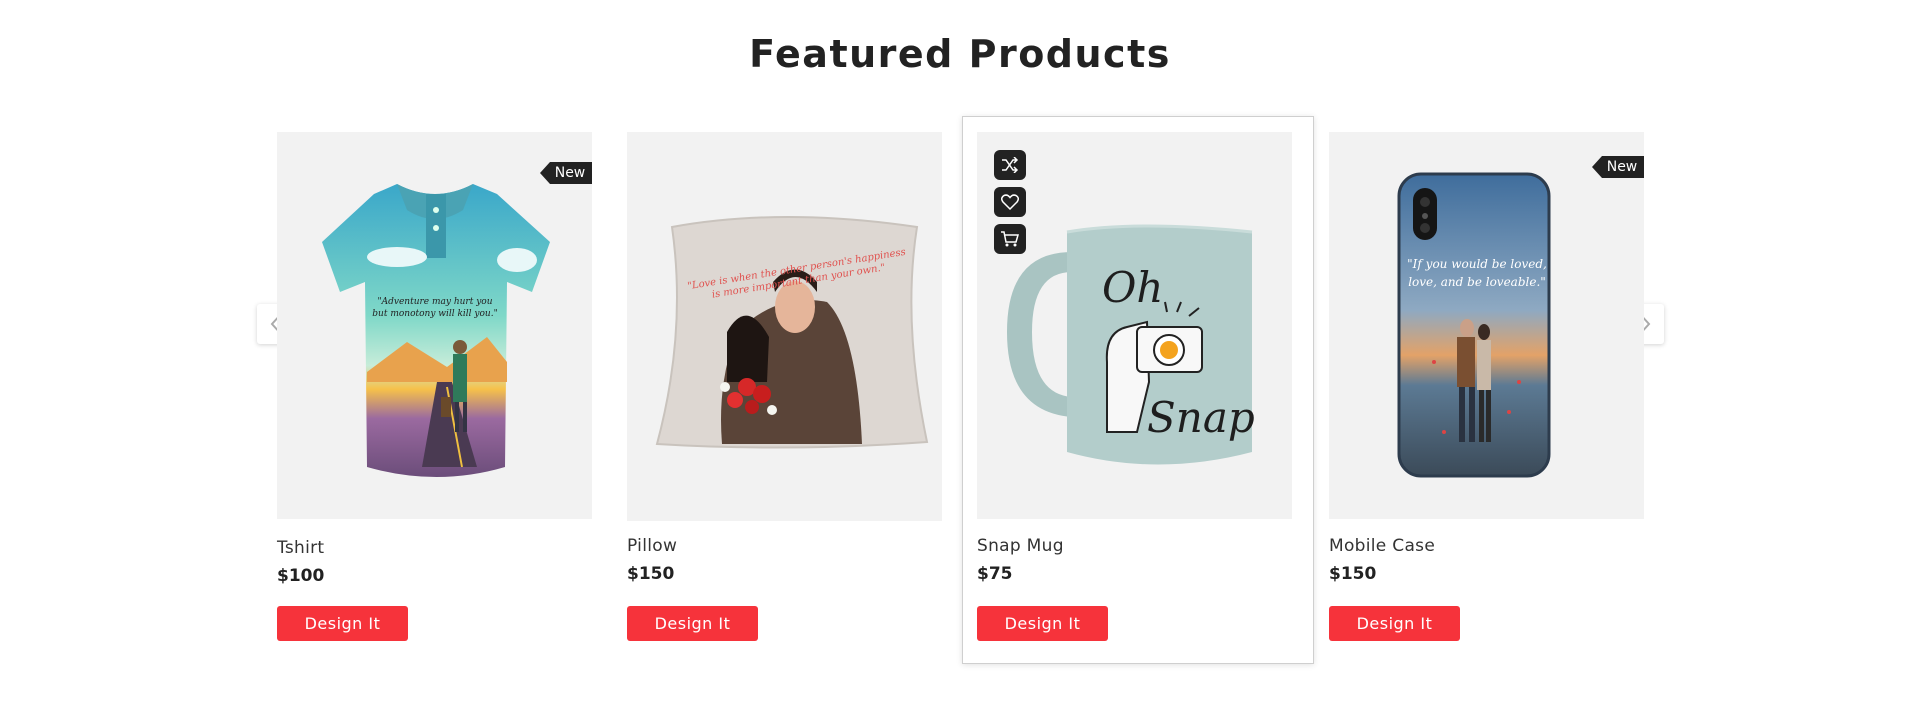 This screenshot has height=710, width=1920. What do you see at coordinates (301, 576) in the screenshot?
I see `product-price: $100` at bounding box center [301, 576].